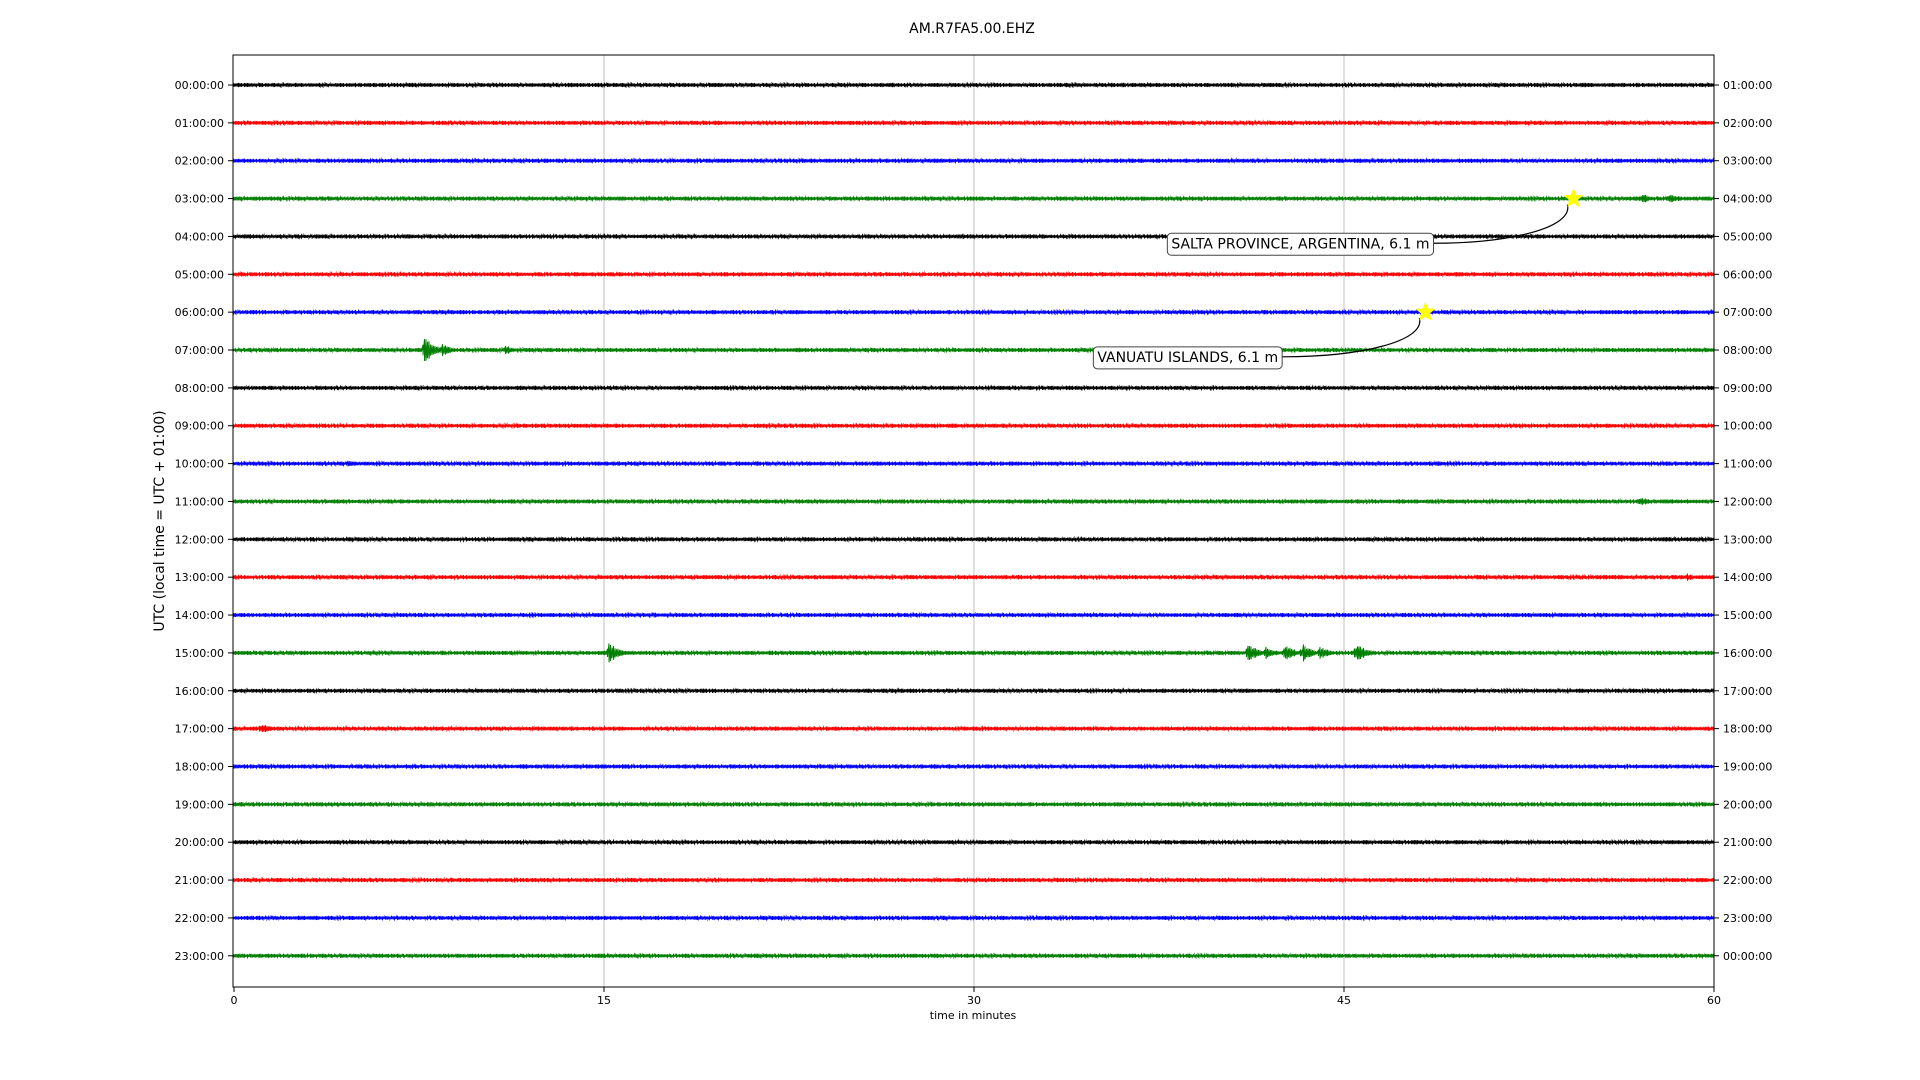  Describe the element at coordinates (1747, 577) in the screenshot. I see `right-y-tick-label: 14:00:00` at that location.